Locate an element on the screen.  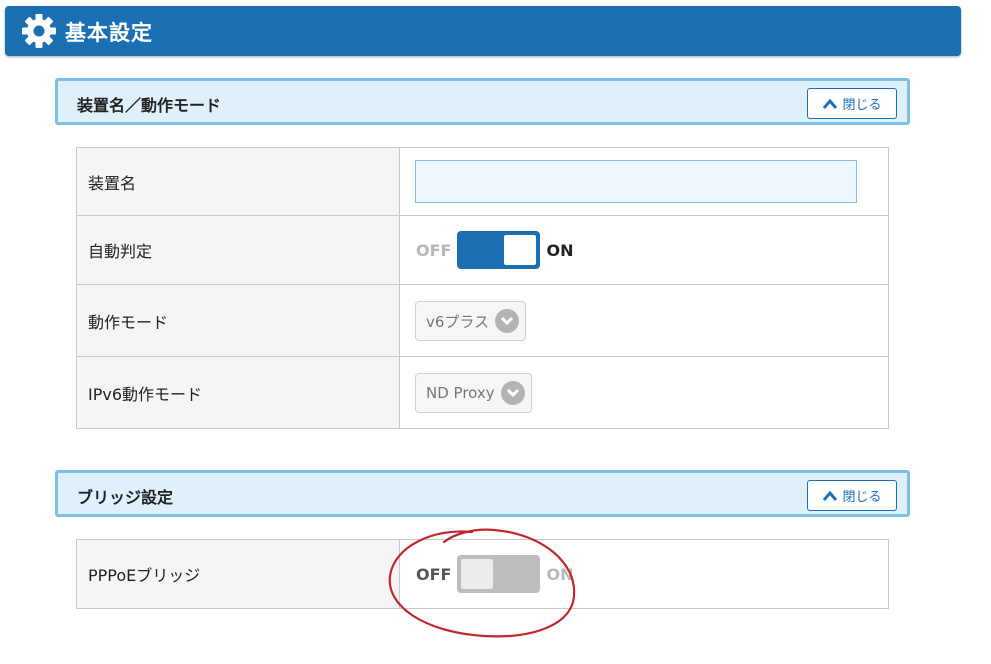
device-name-input is located at coordinates (636, 181).